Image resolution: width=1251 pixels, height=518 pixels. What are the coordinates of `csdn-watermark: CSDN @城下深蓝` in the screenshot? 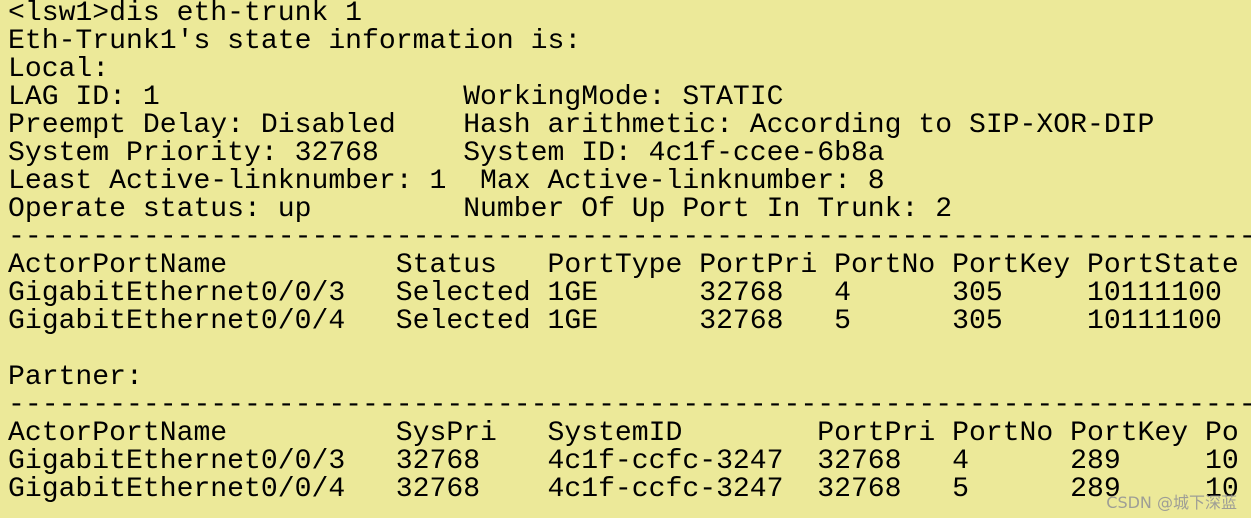 It's located at (1171, 502).